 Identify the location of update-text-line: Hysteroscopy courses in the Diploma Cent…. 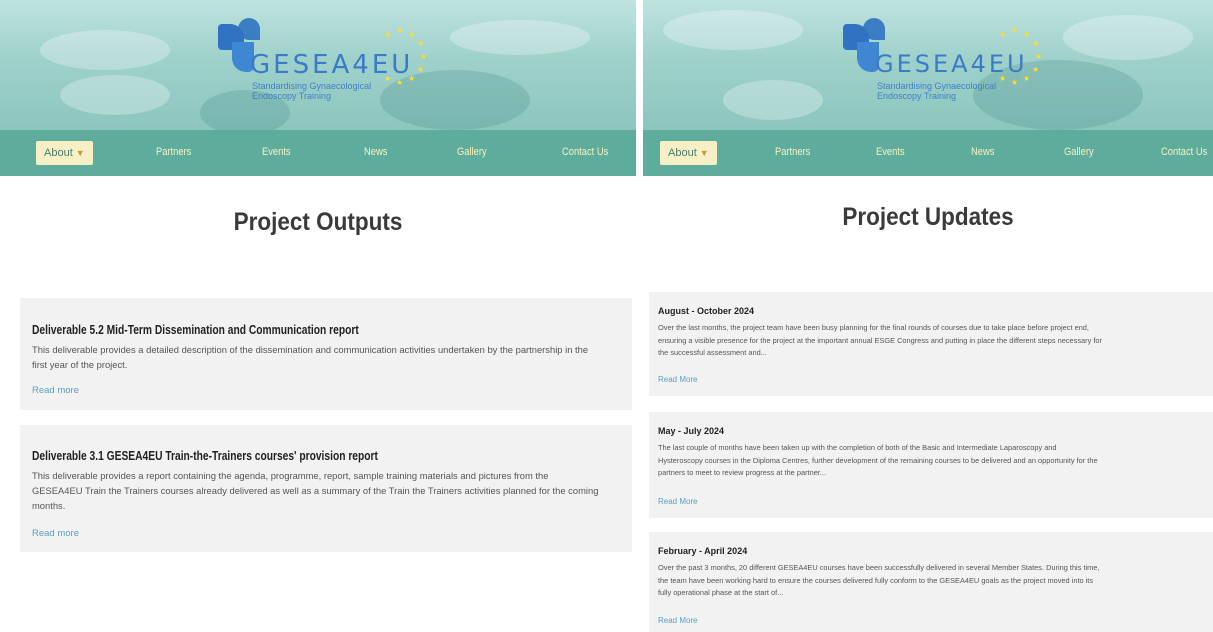
(878, 460).